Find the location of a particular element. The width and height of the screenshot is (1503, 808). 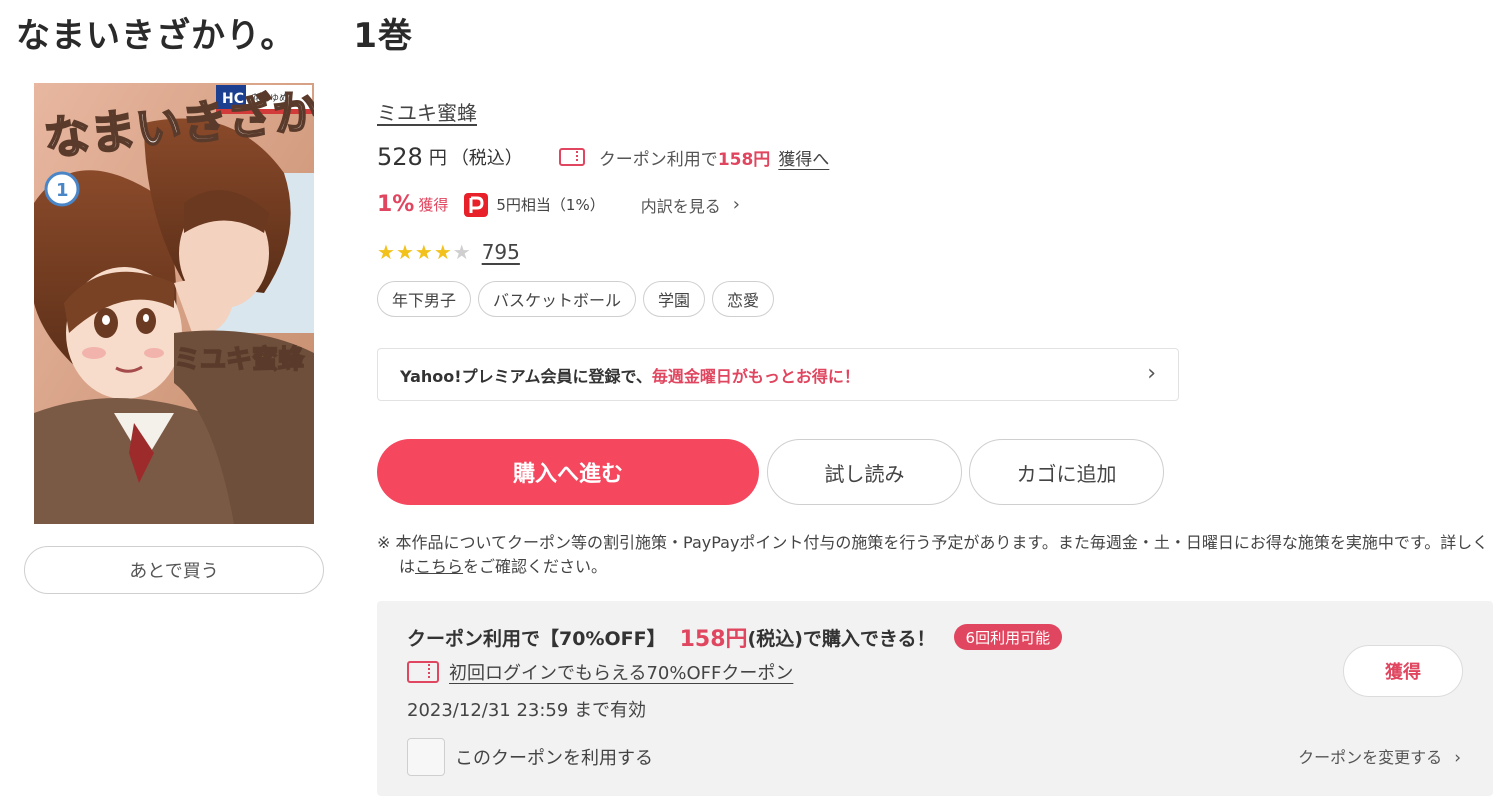

use-coupon-row: このクーポンを利用する is located at coordinates (530, 757).